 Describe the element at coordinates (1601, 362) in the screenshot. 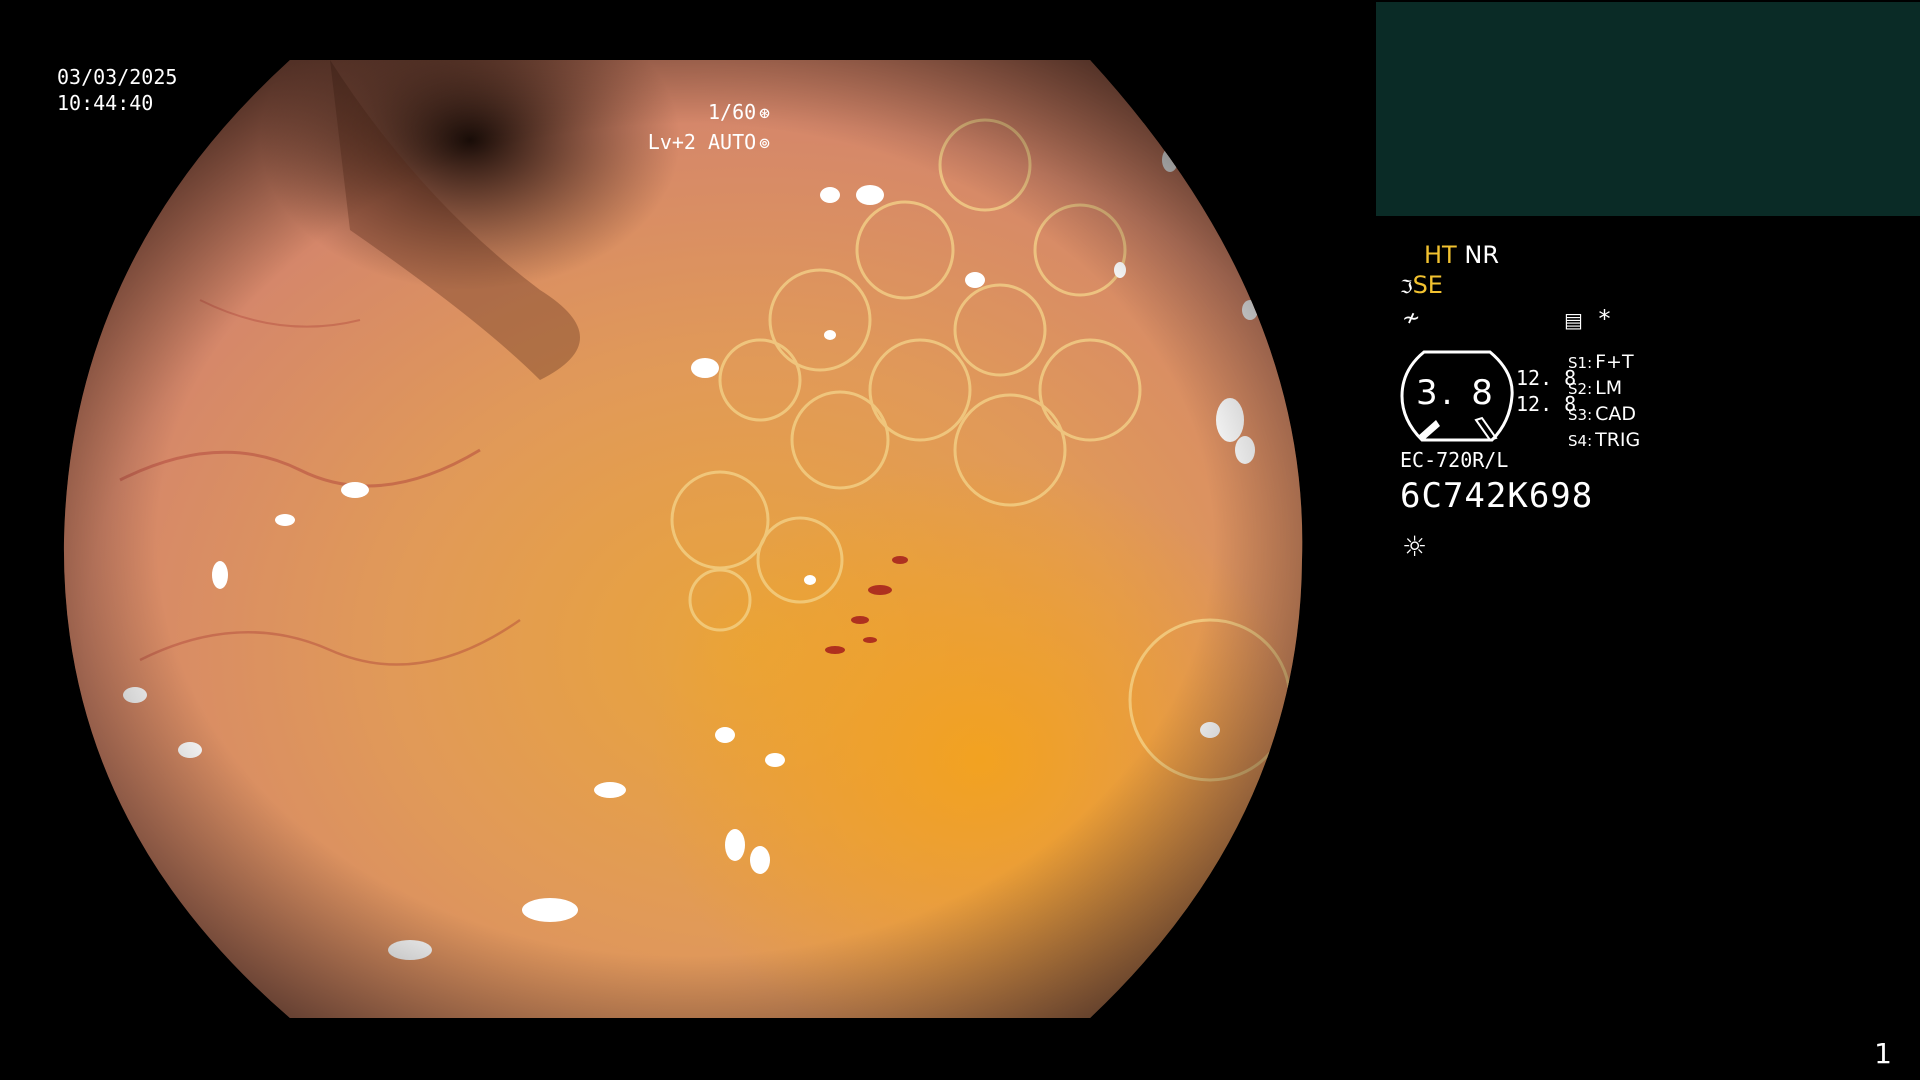

I see `switch-item: S1: F+T` at that location.